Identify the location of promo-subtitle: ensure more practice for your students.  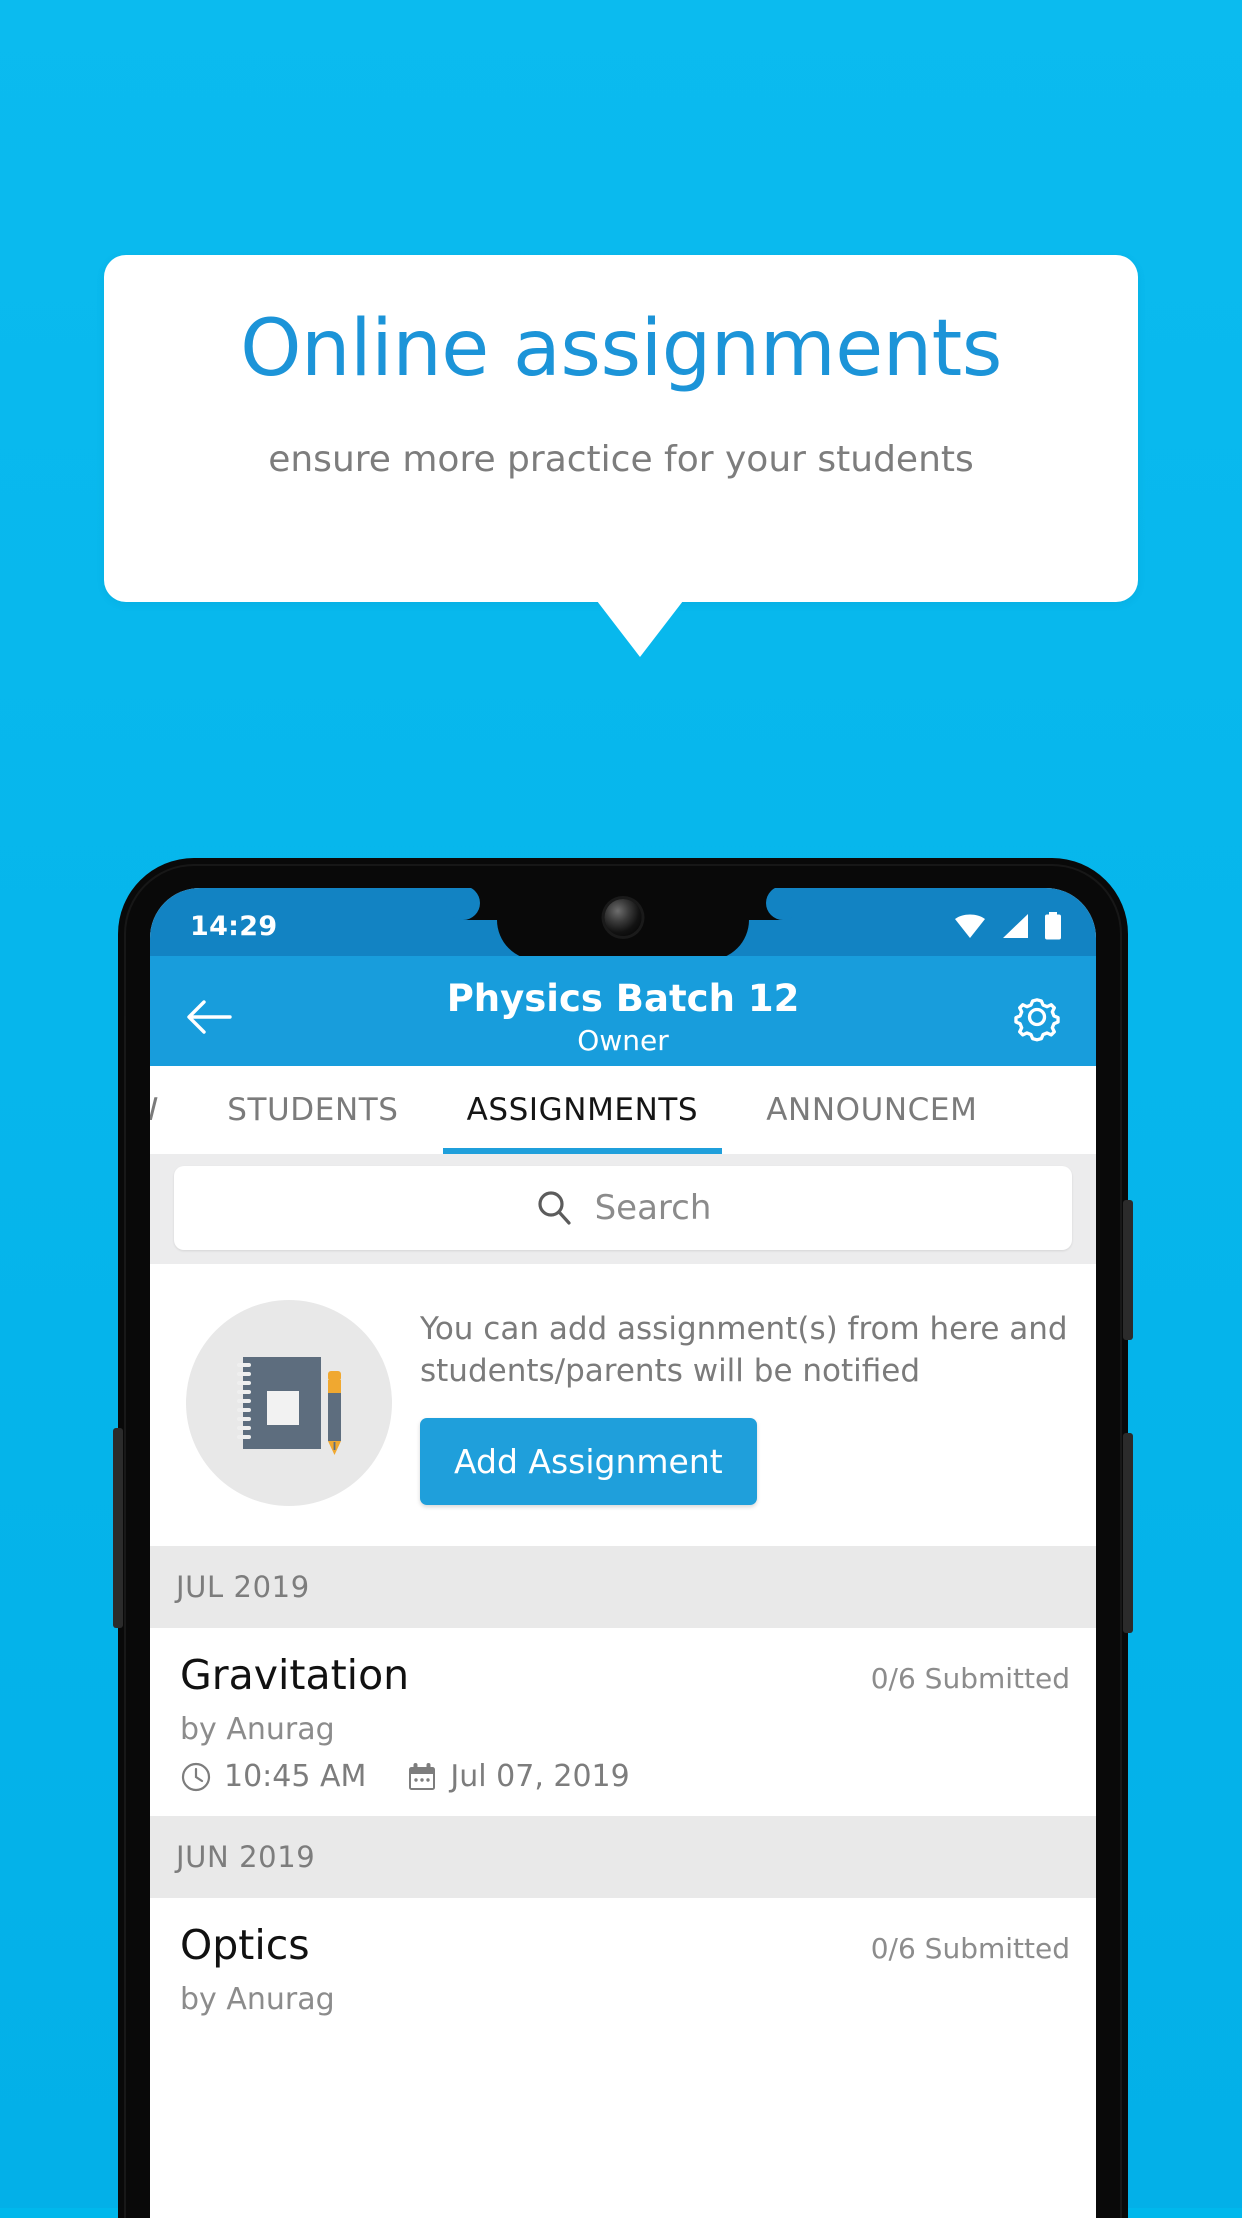
(621, 459).